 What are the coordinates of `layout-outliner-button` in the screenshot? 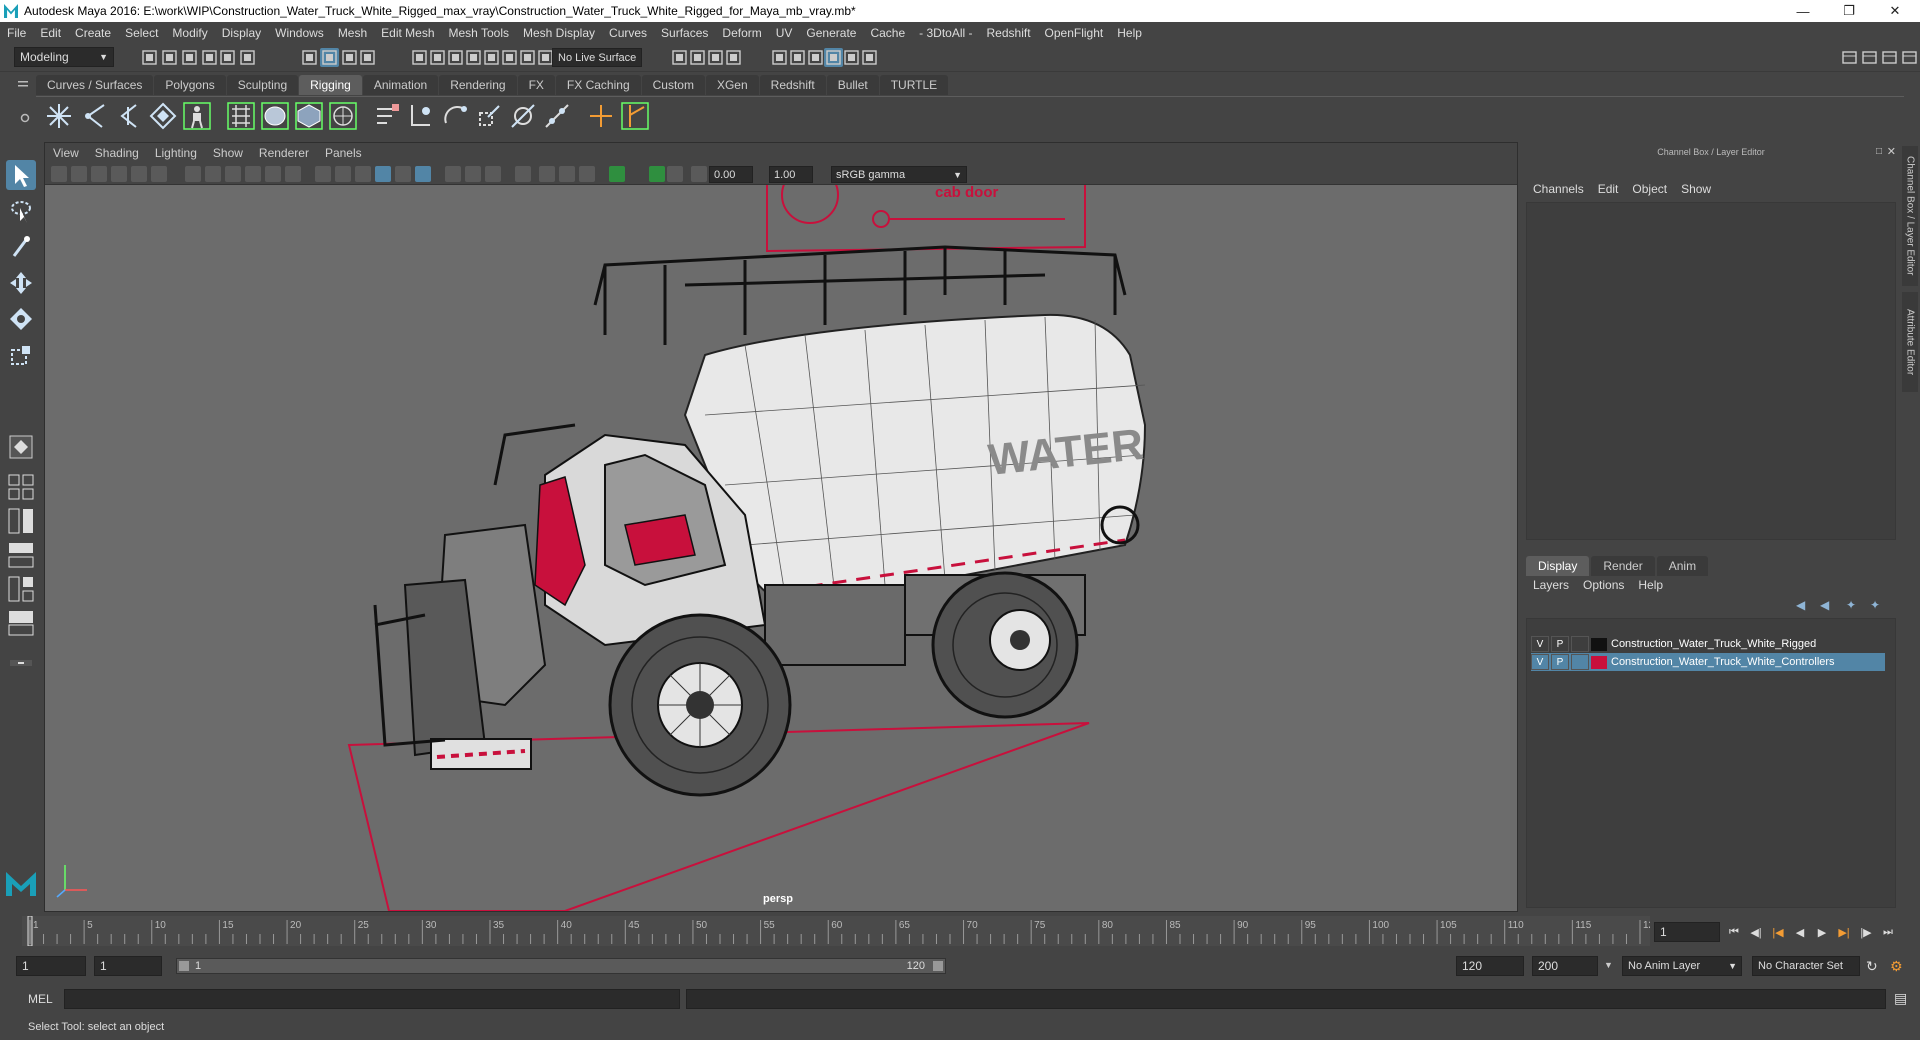 It's located at (21, 589).